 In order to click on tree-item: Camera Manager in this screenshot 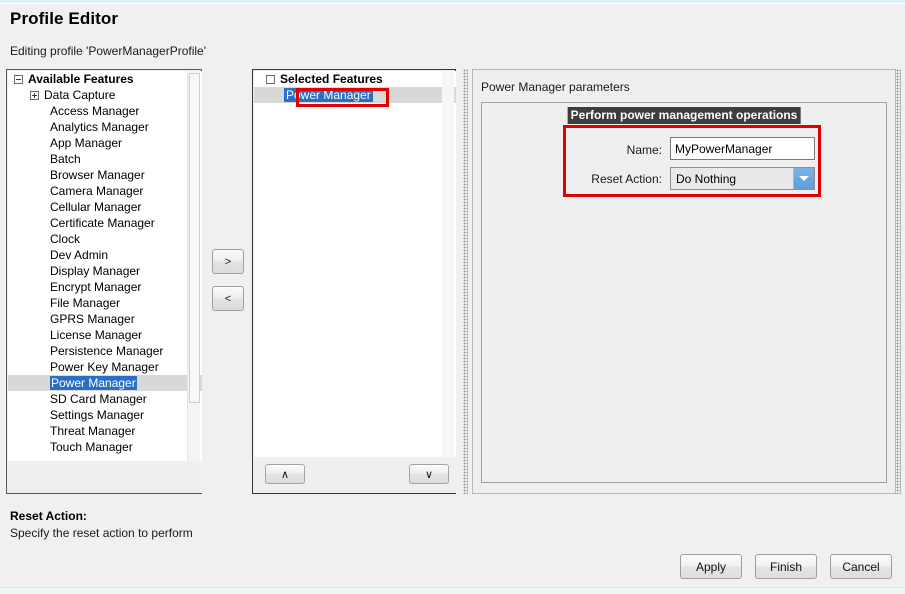, I will do `click(105, 191)`.